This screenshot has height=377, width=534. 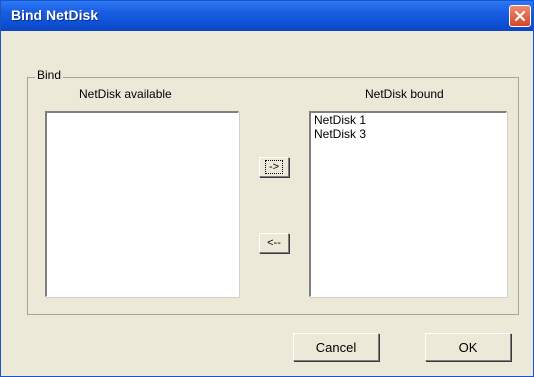 What do you see at coordinates (404, 94) in the screenshot?
I see `bound-header: NetDisk bound` at bounding box center [404, 94].